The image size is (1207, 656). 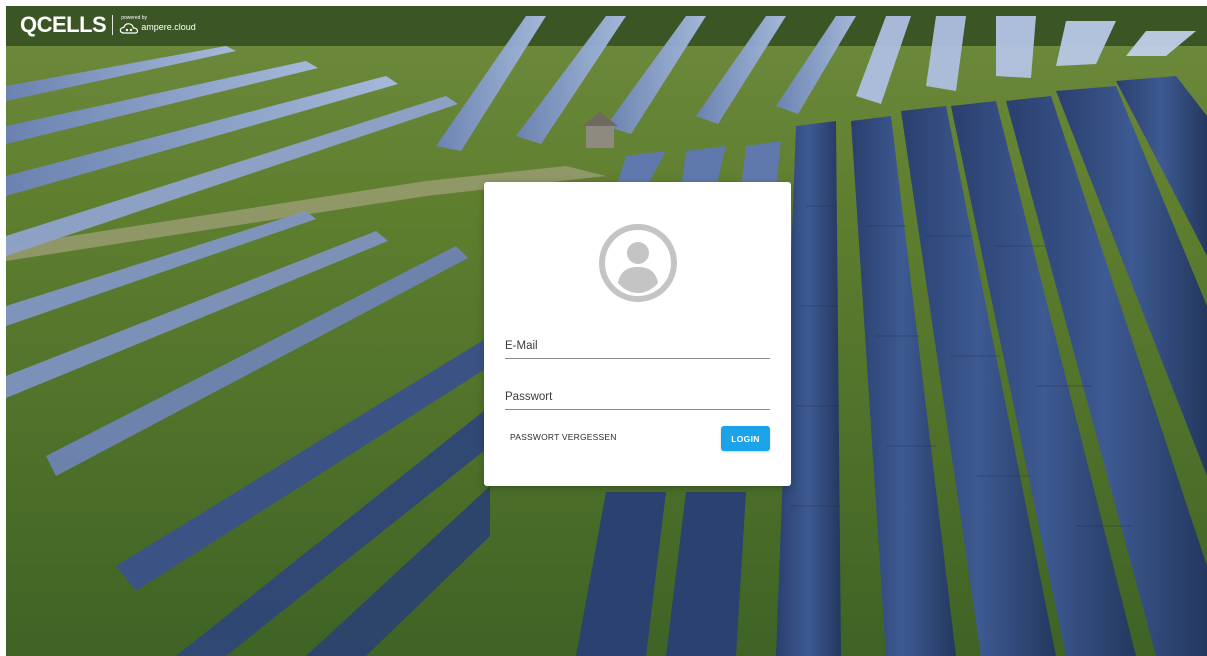 I want to click on cloud-icon, so click(x=129, y=28).